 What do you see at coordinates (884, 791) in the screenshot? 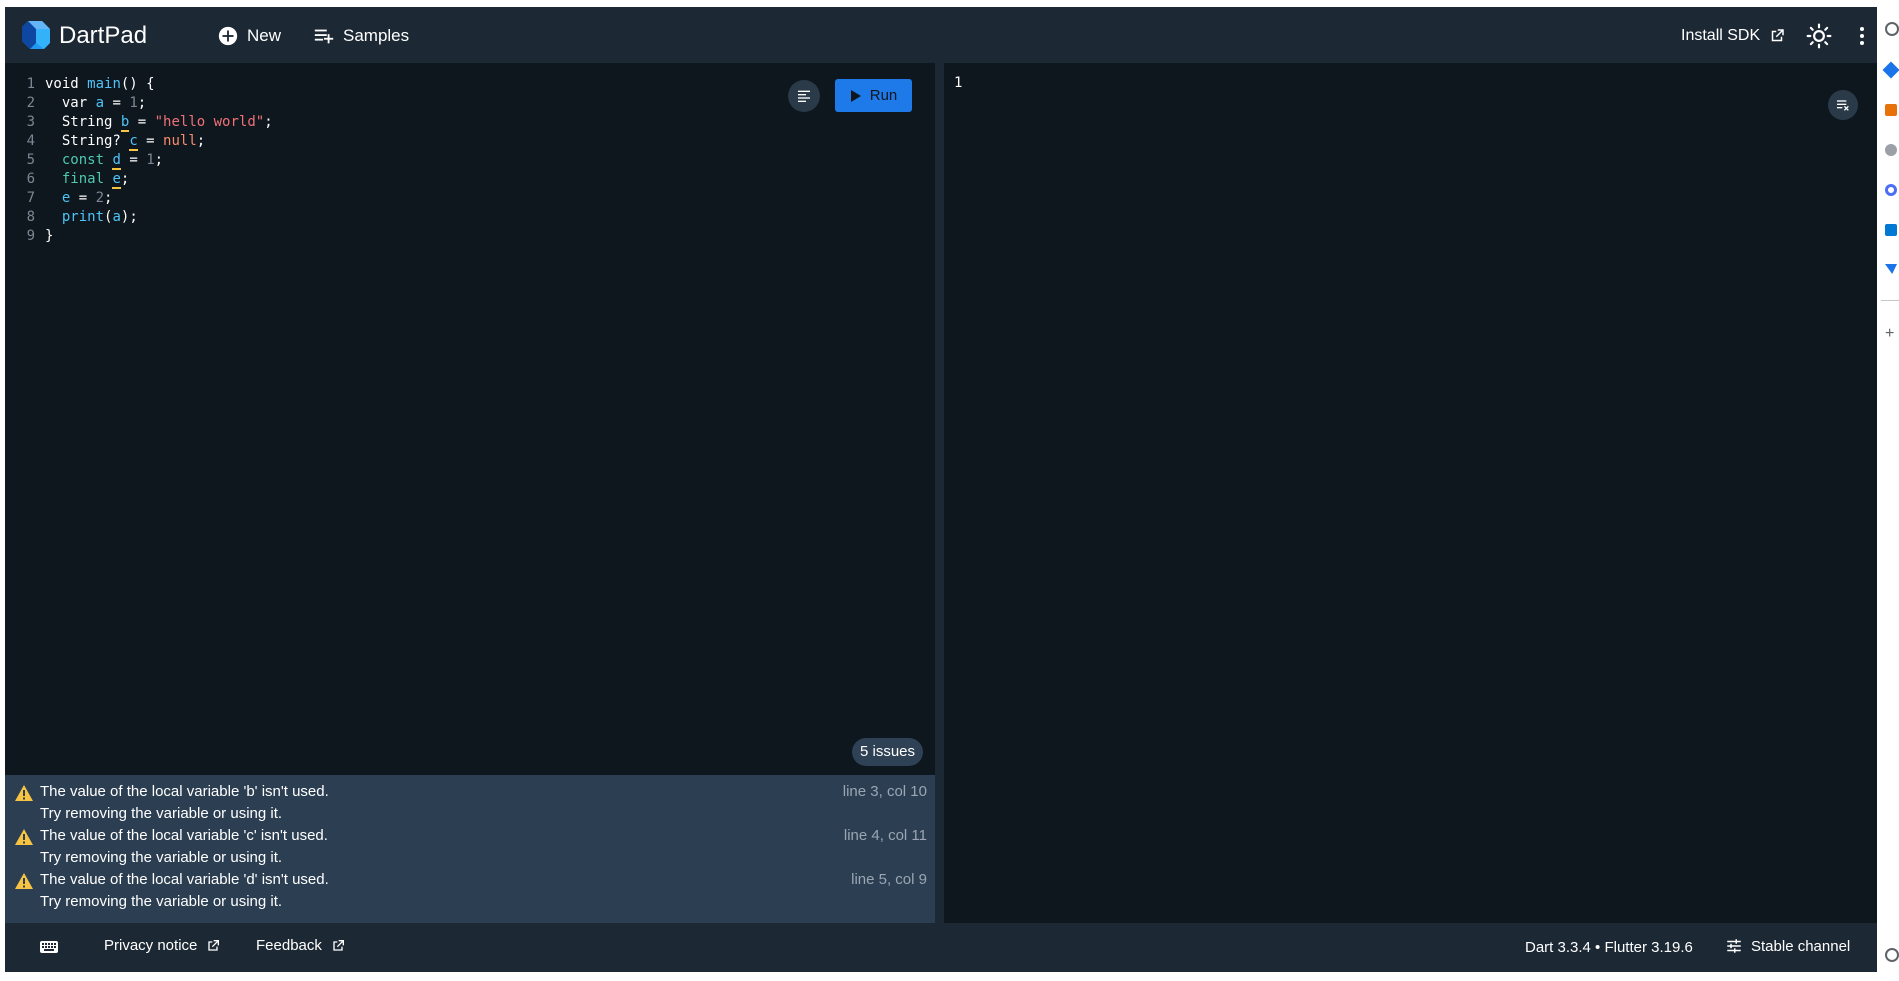
I see `problem-location: line 3, col 10` at bounding box center [884, 791].